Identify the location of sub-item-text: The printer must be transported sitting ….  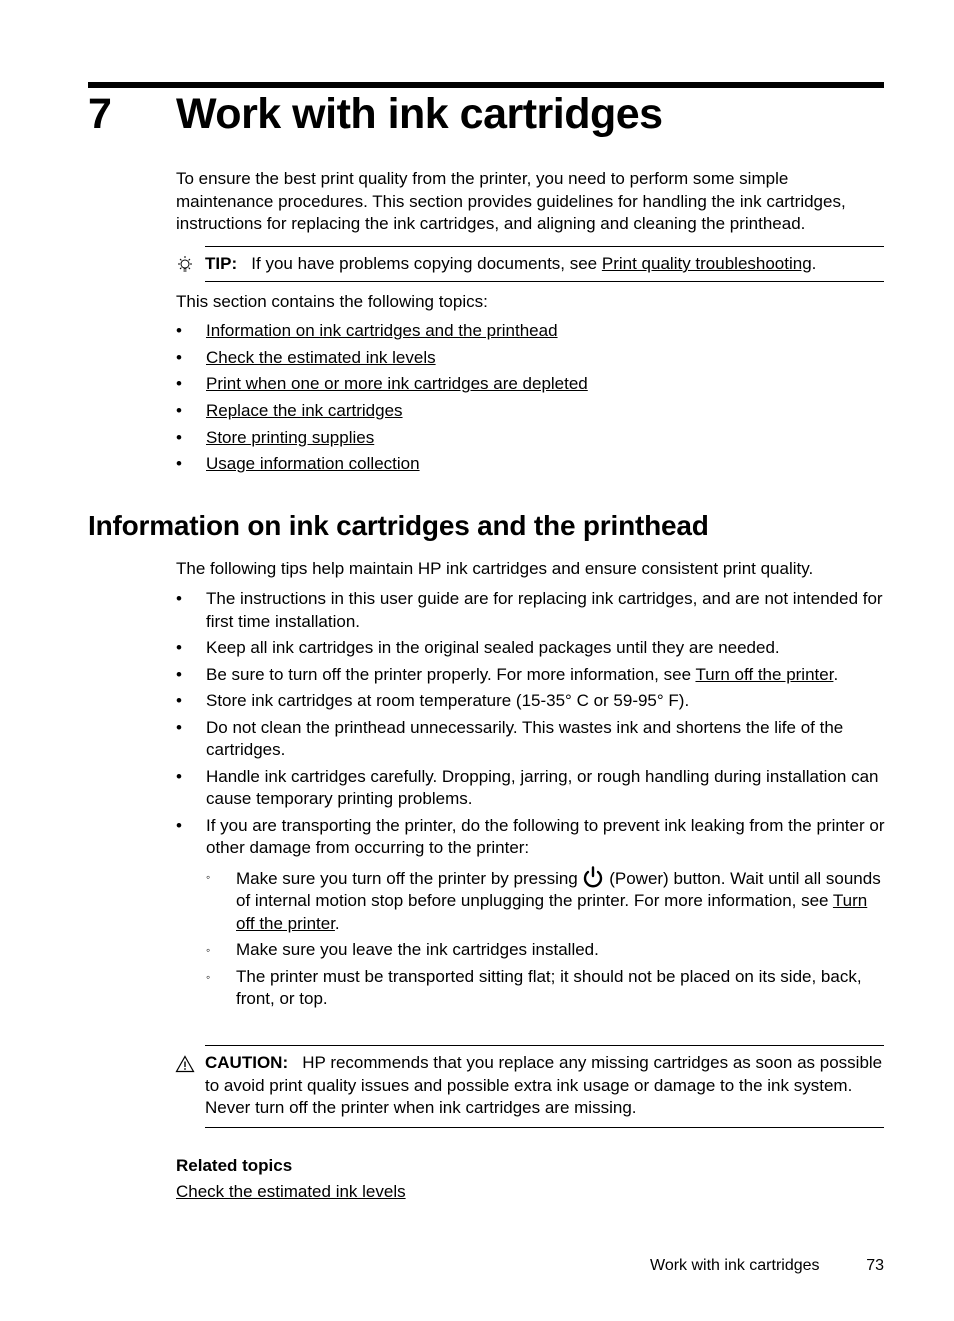
(549, 987).